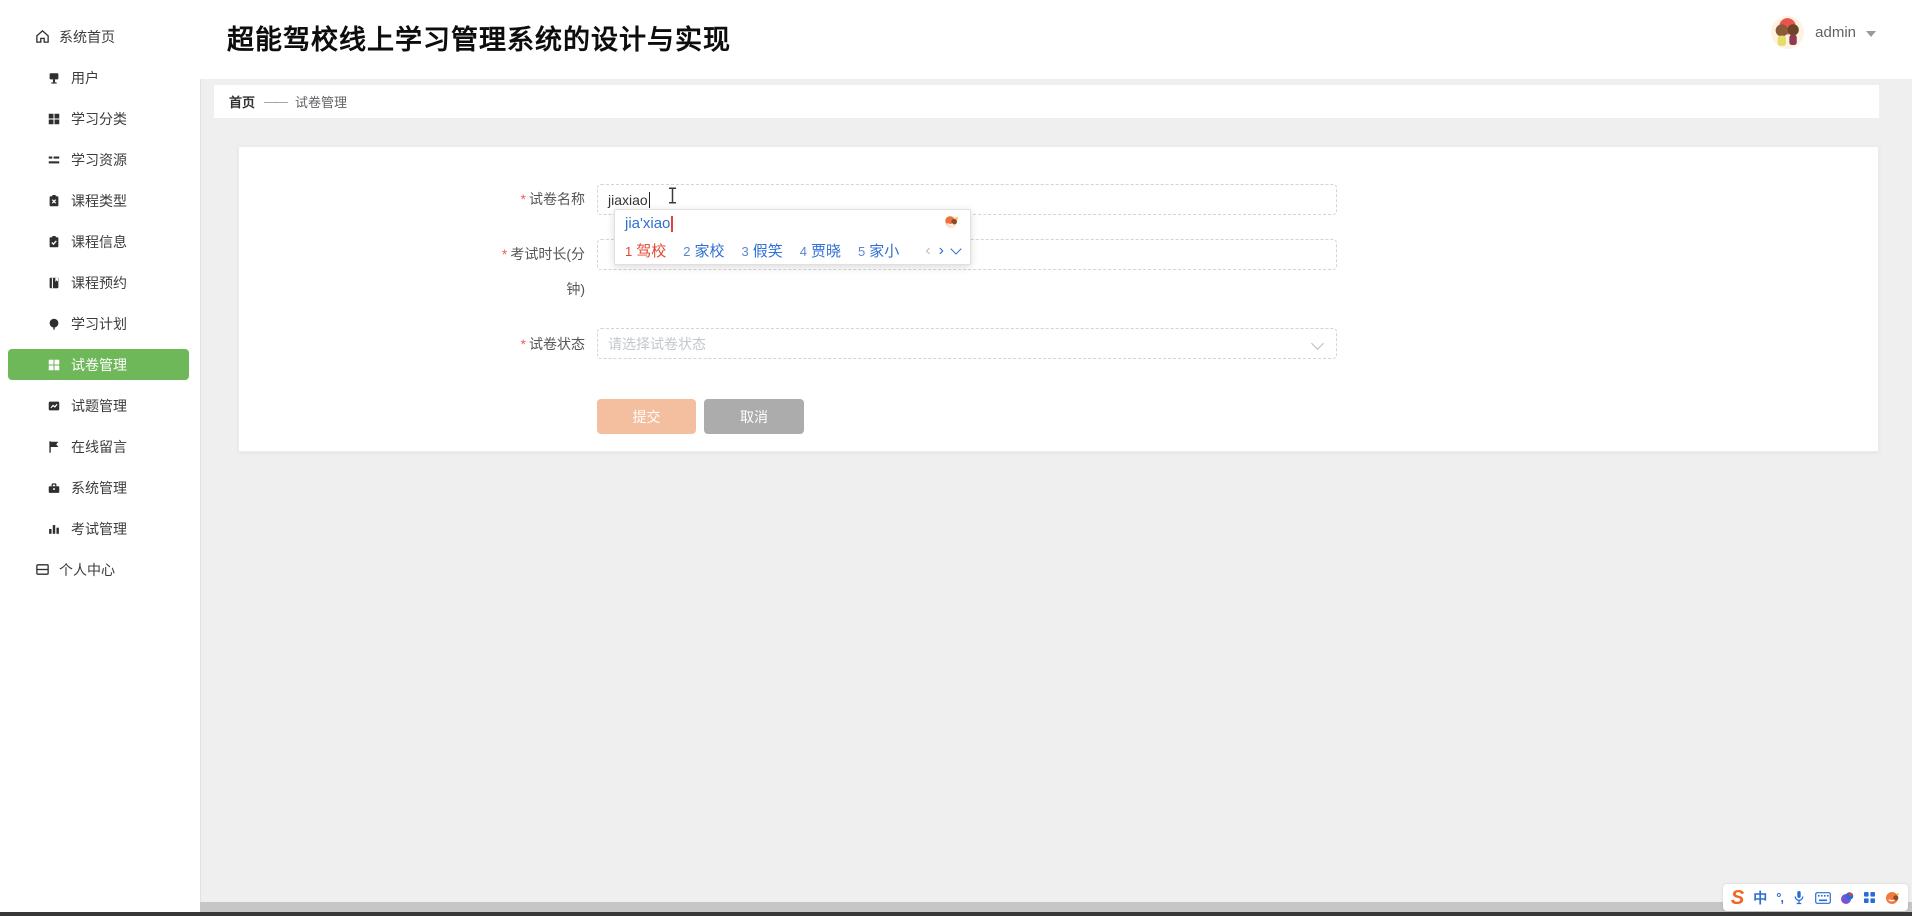 The width and height of the screenshot is (1912, 916). What do you see at coordinates (1871, 33) in the screenshot?
I see `chevron-down-icon` at bounding box center [1871, 33].